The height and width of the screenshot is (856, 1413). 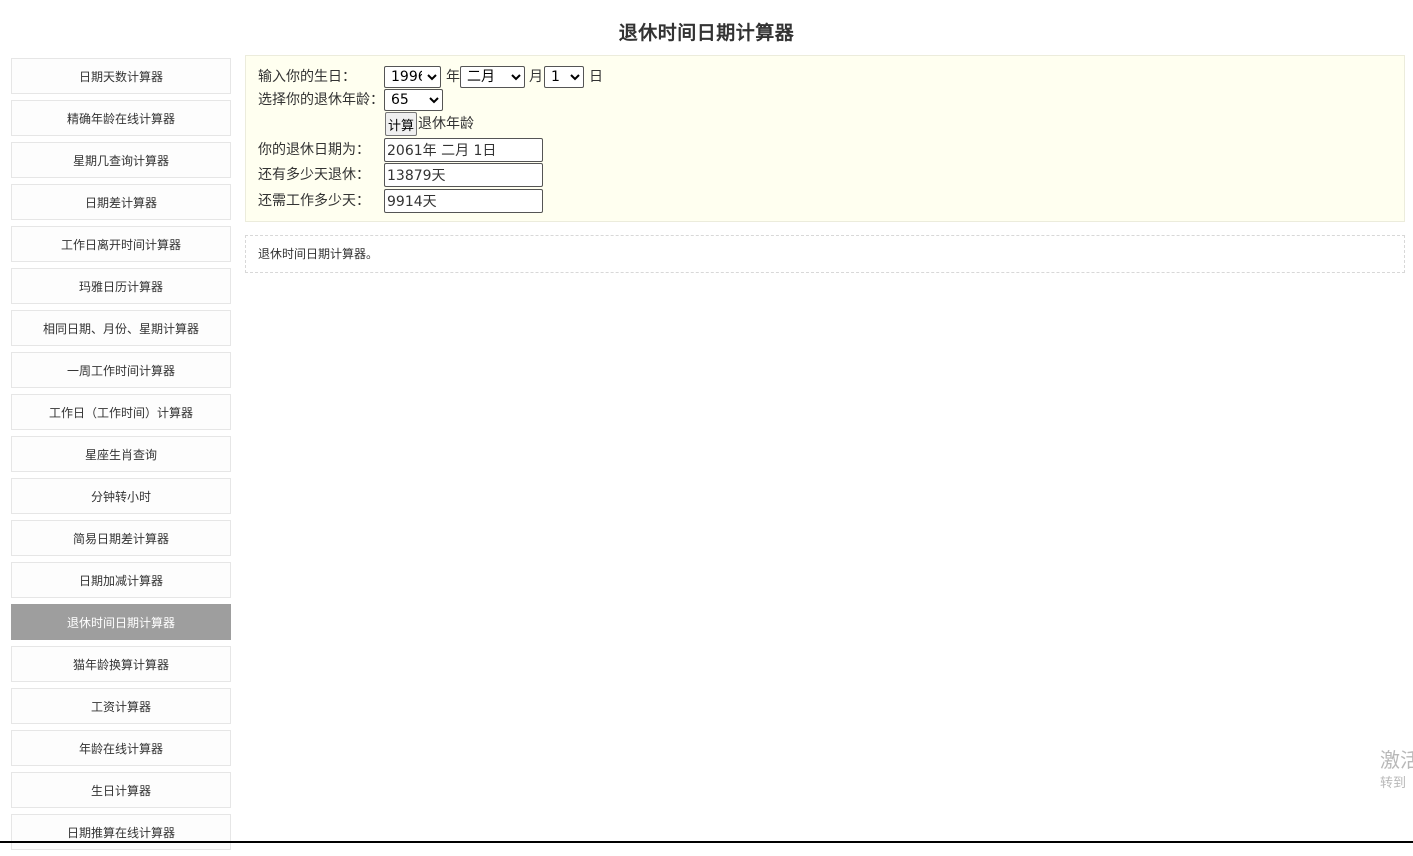 What do you see at coordinates (121, 244) in the screenshot?
I see `sidebar-item: 工作日离开时间计算器` at bounding box center [121, 244].